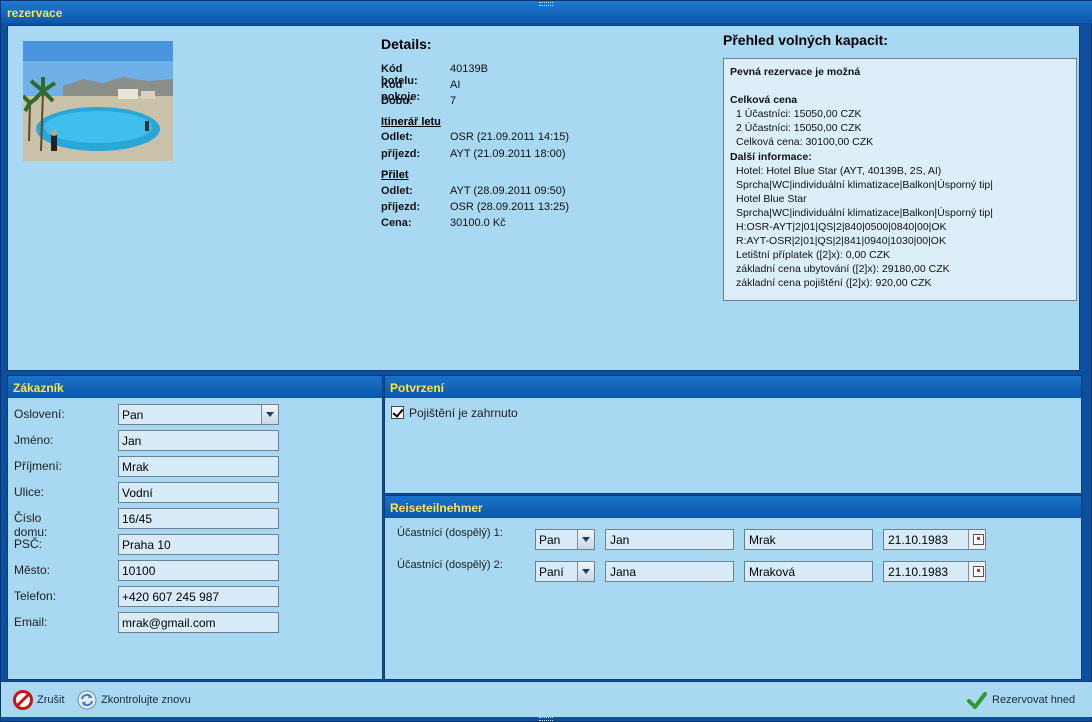 The height and width of the screenshot is (722, 1092). Describe the element at coordinates (38, 388) in the screenshot. I see `customer-panel-title: Zákazník` at that location.